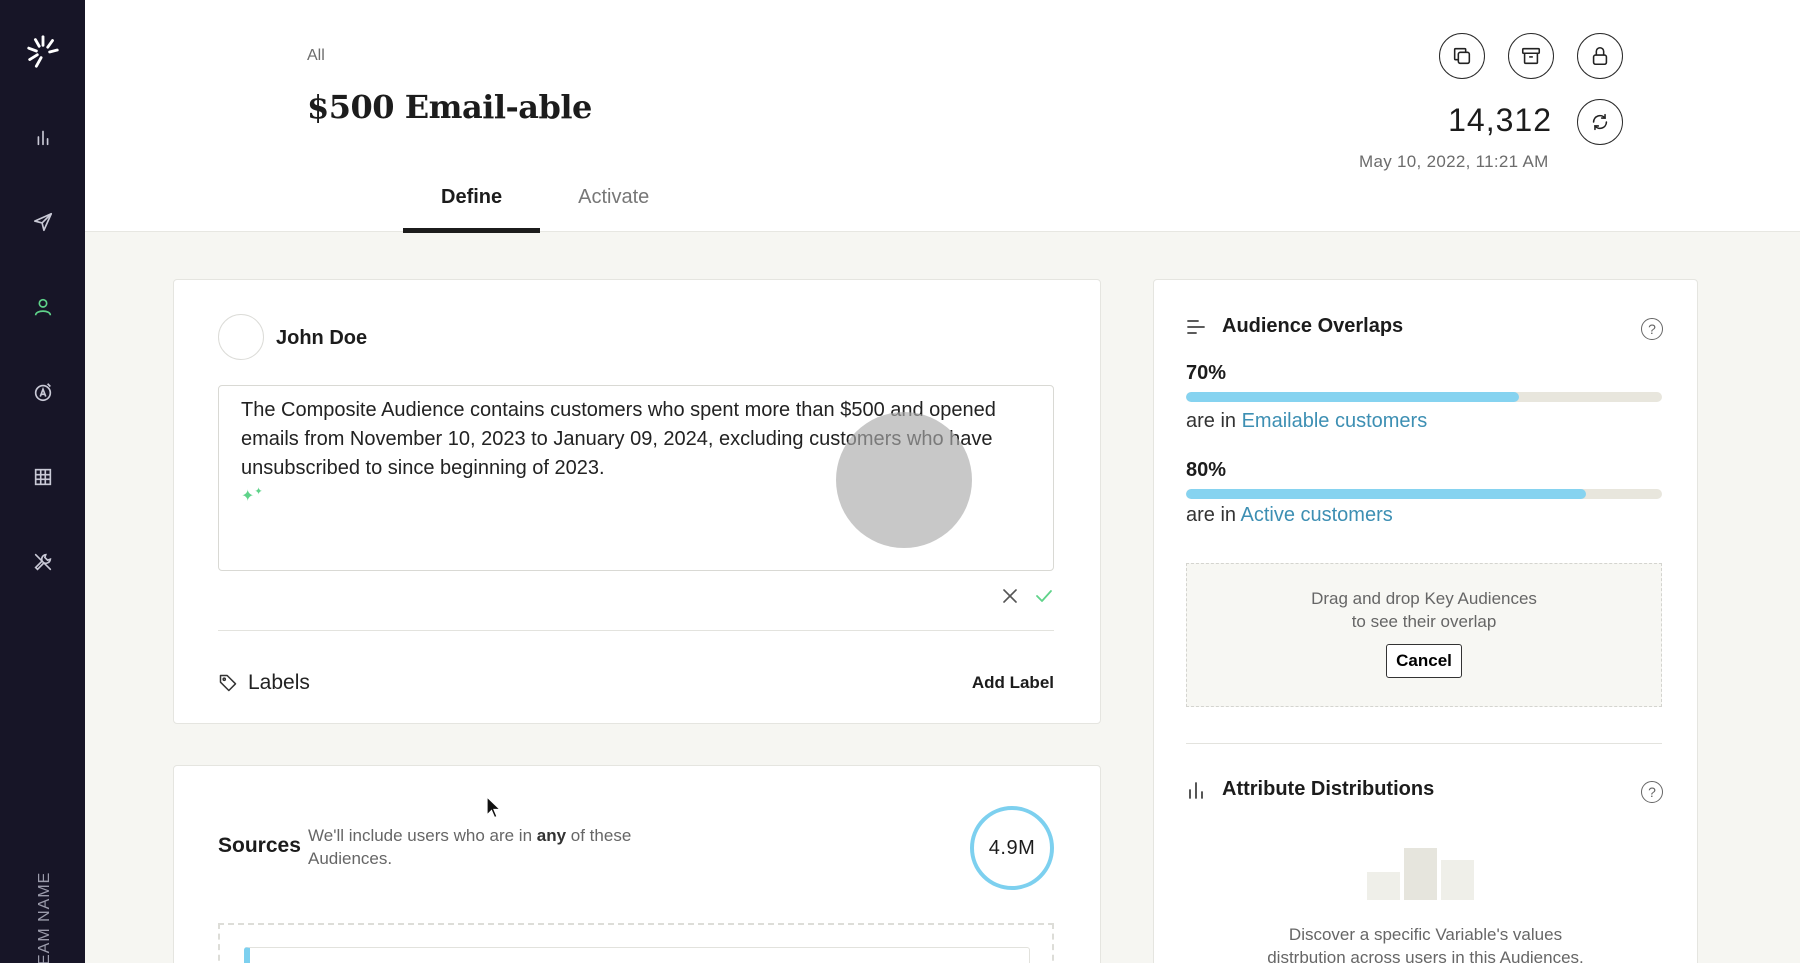 This screenshot has height=963, width=1800. I want to click on lock-button, so click(1600, 56).